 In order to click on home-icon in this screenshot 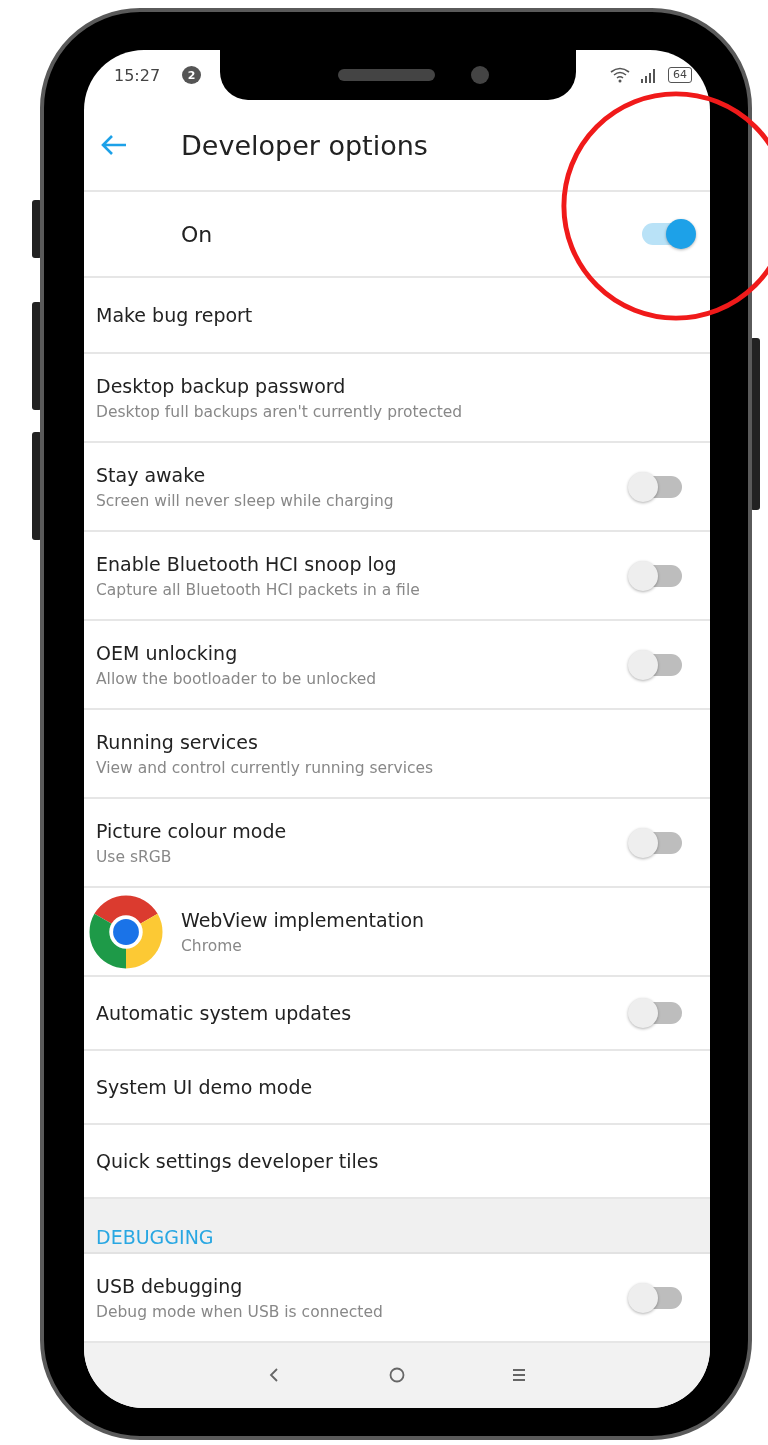, I will do `click(397, 1375)`.